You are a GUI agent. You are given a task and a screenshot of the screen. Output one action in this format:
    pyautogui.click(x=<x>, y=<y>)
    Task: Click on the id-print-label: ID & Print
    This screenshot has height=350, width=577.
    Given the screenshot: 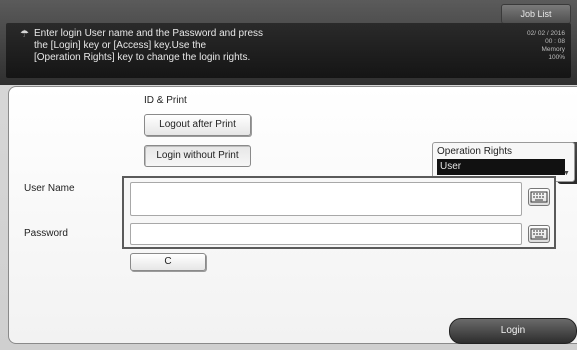 What is the action you would take?
    pyautogui.click(x=165, y=100)
    